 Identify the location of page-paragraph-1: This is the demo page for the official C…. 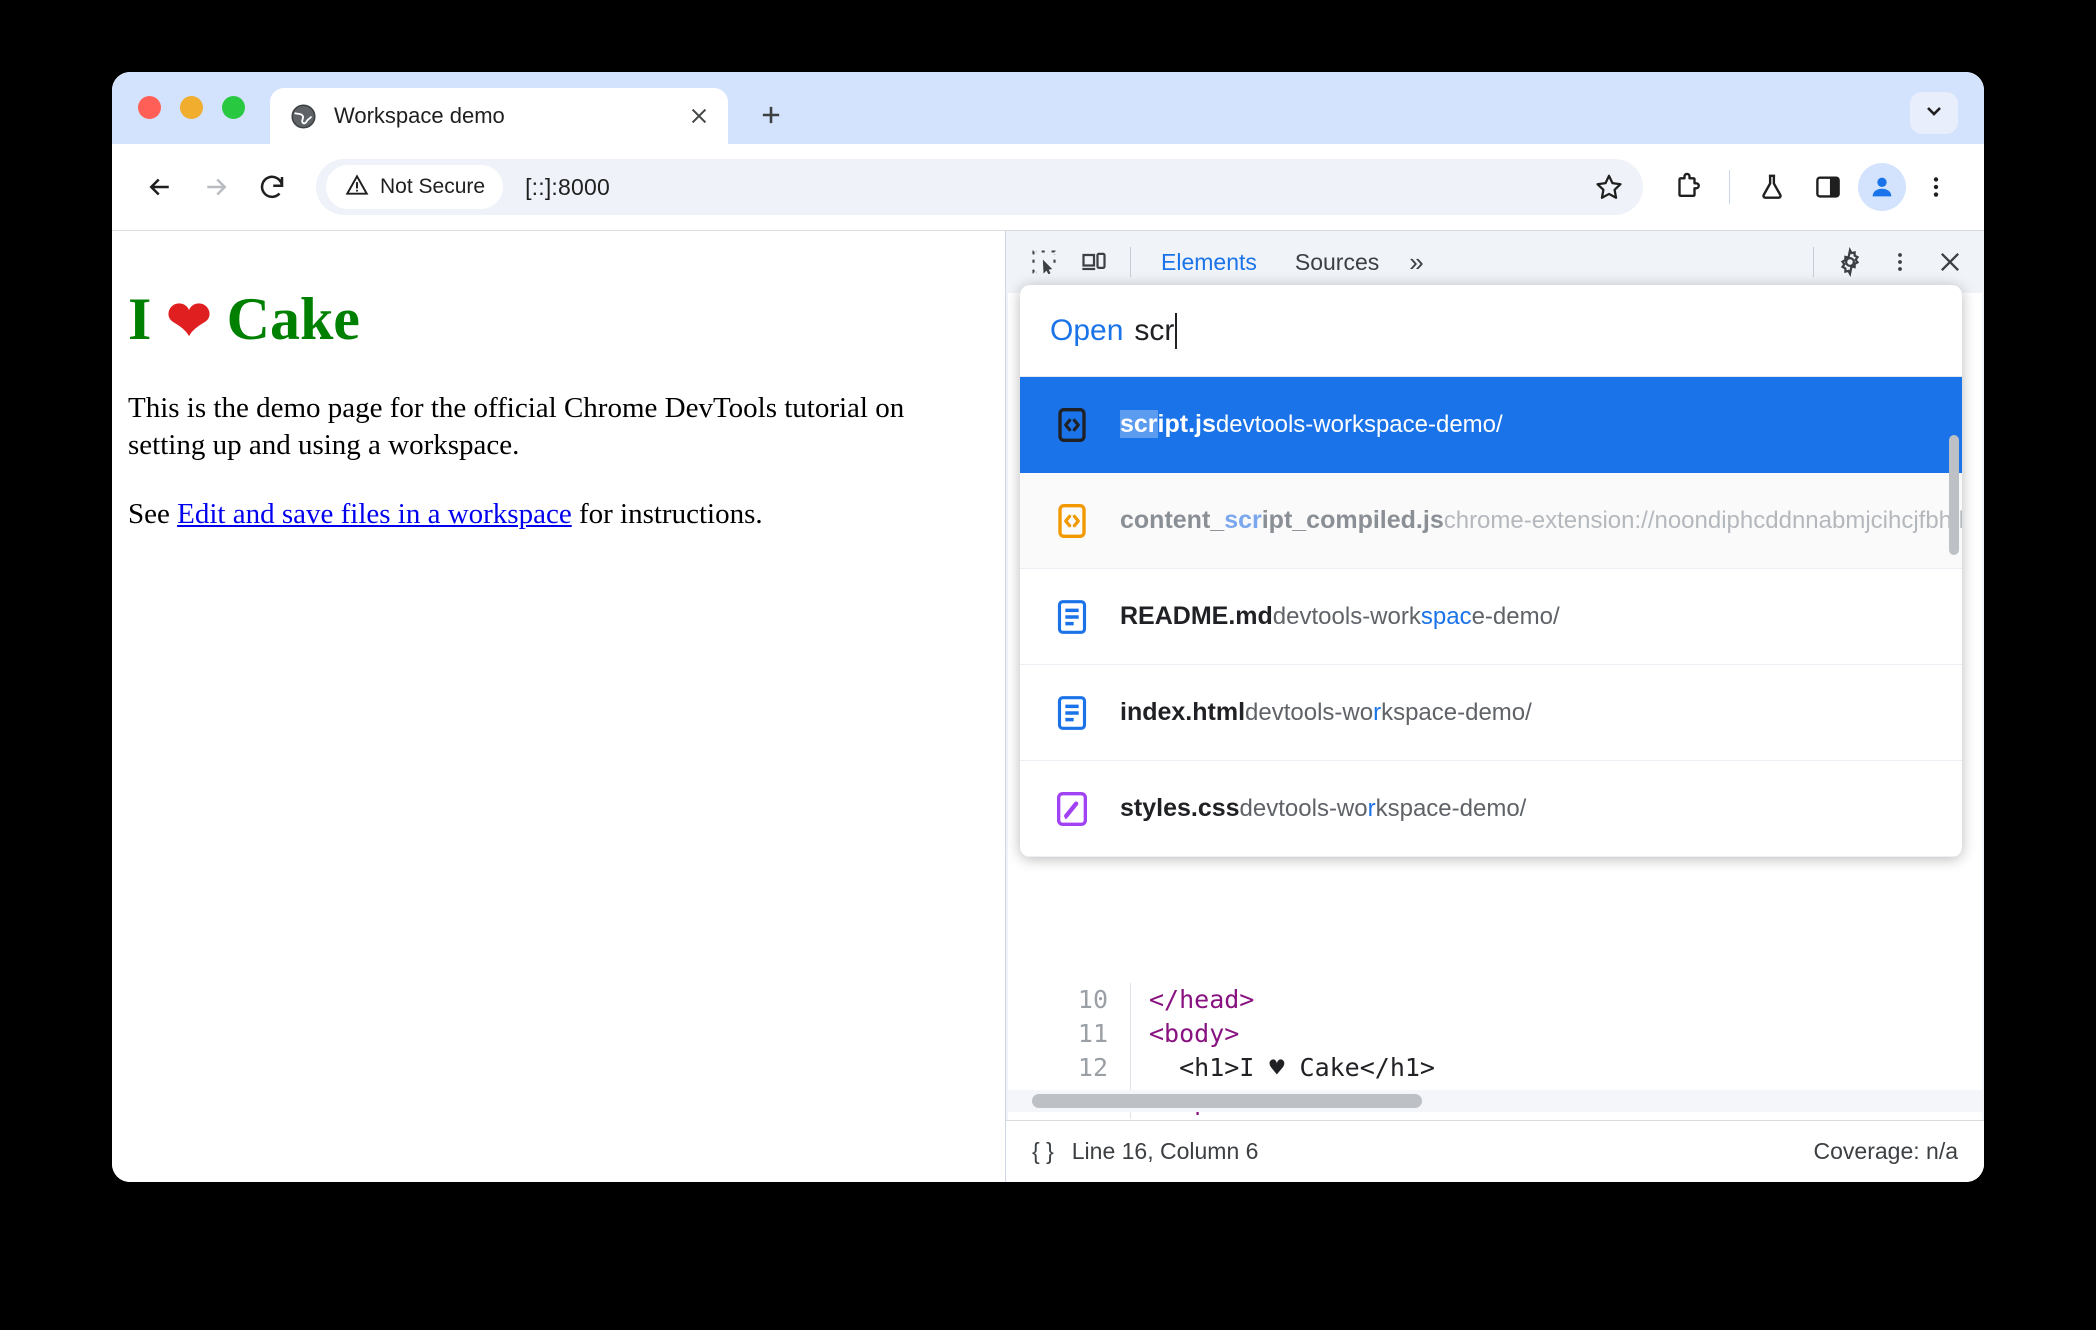
(516, 427).